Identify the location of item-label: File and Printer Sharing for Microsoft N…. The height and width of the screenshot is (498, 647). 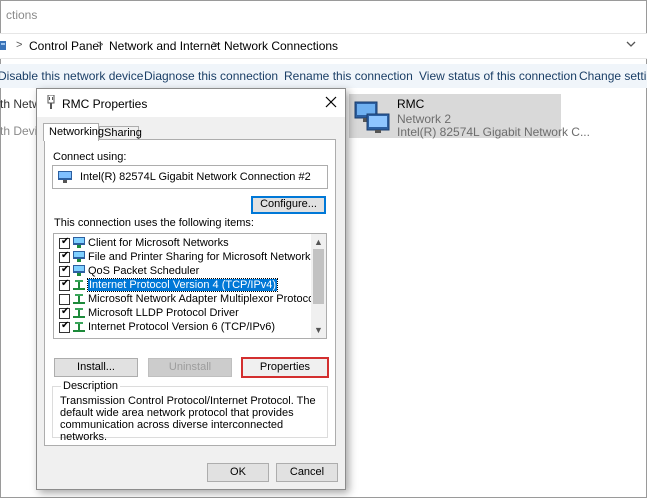
(202, 257).